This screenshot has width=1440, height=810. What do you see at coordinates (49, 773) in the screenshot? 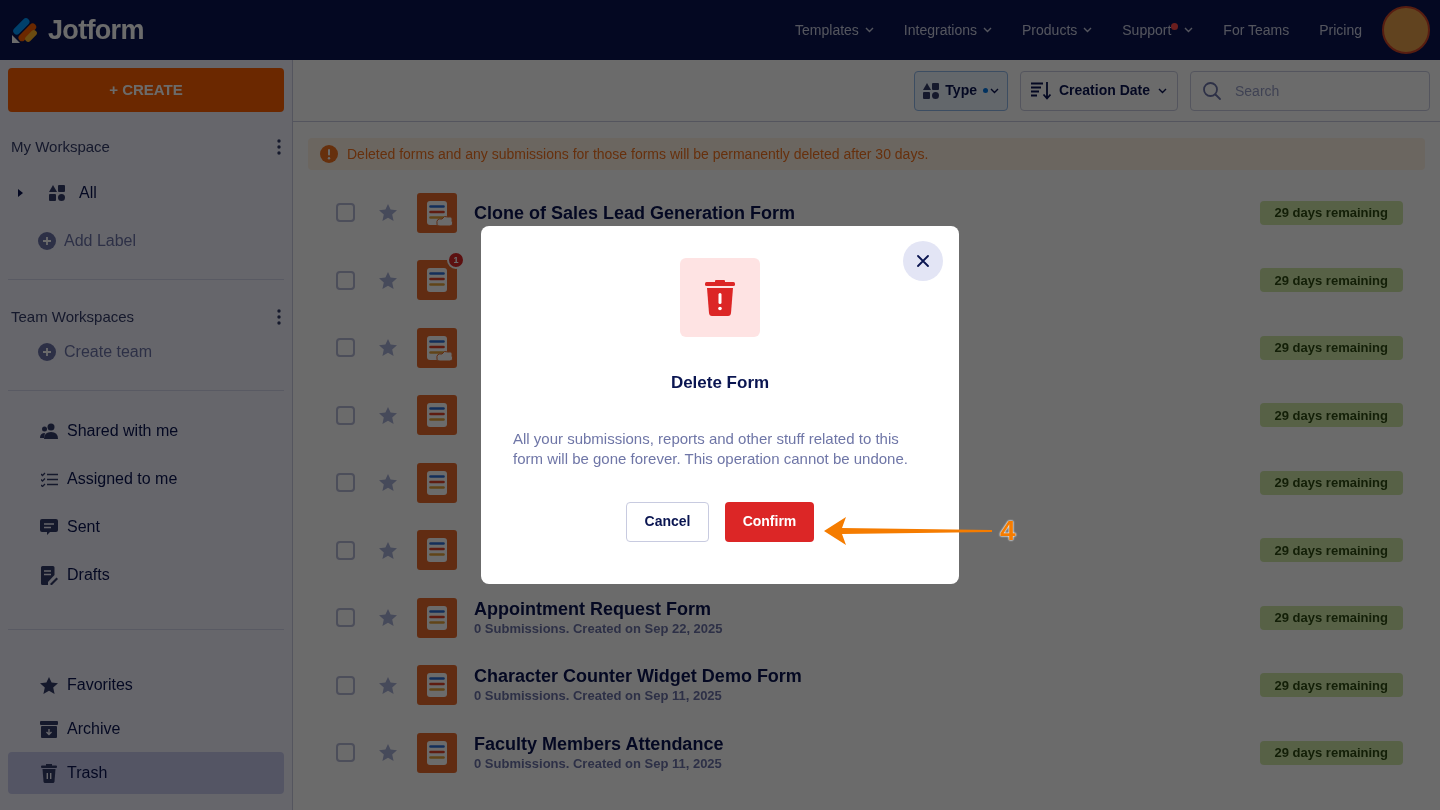
I see `trash-icon` at bounding box center [49, 773].